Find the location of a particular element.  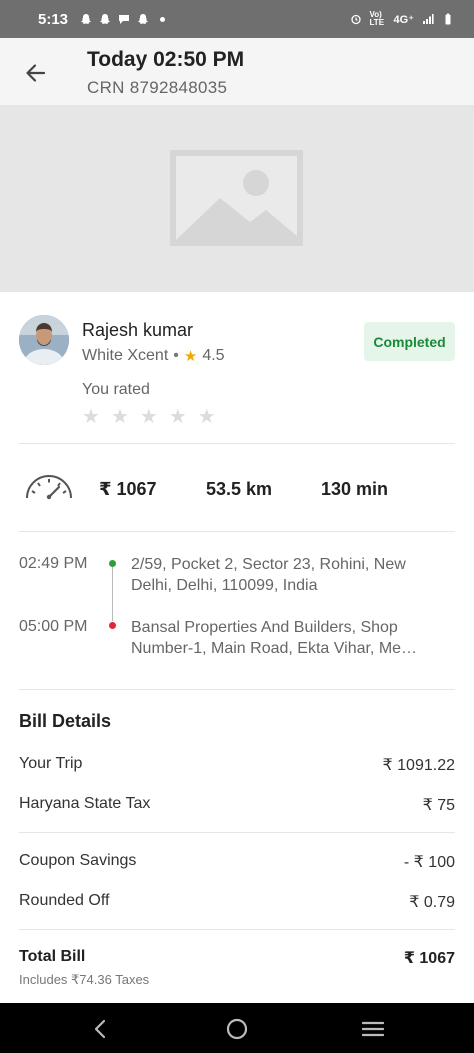

route-line is located at coordinates (112, 594).